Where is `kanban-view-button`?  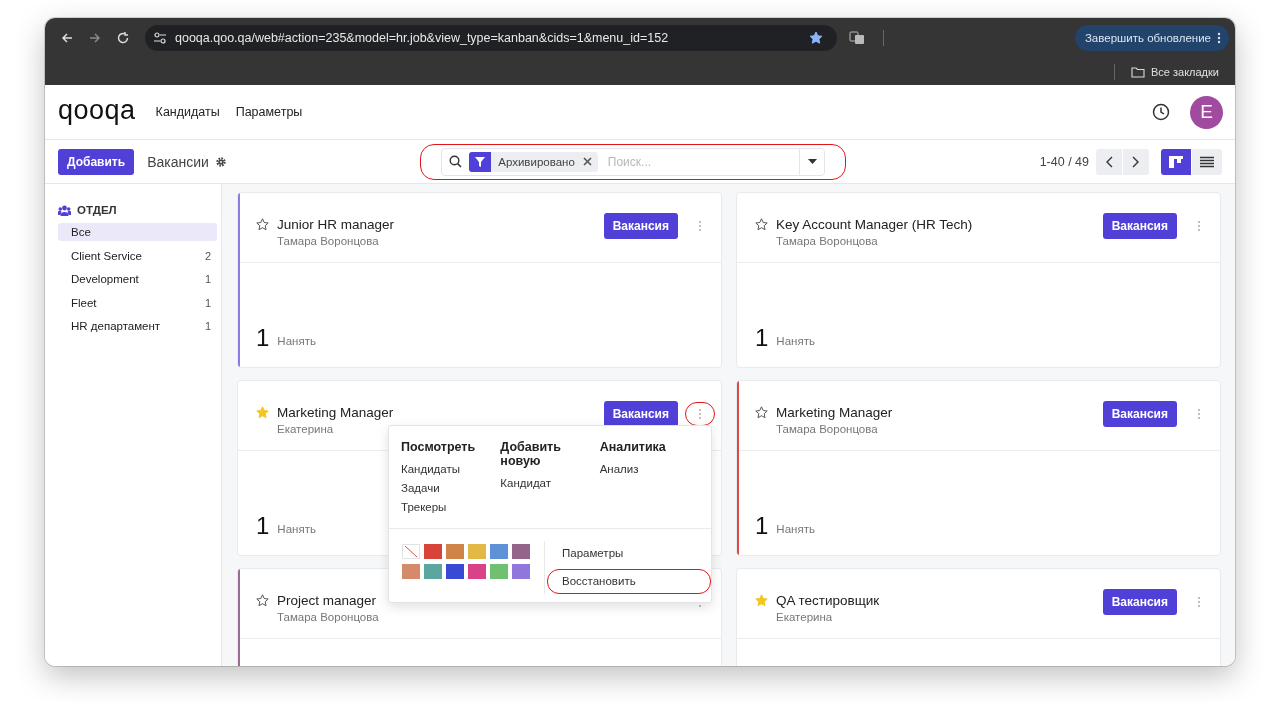
kanban-view-button is located at coordinates (1176, 161).